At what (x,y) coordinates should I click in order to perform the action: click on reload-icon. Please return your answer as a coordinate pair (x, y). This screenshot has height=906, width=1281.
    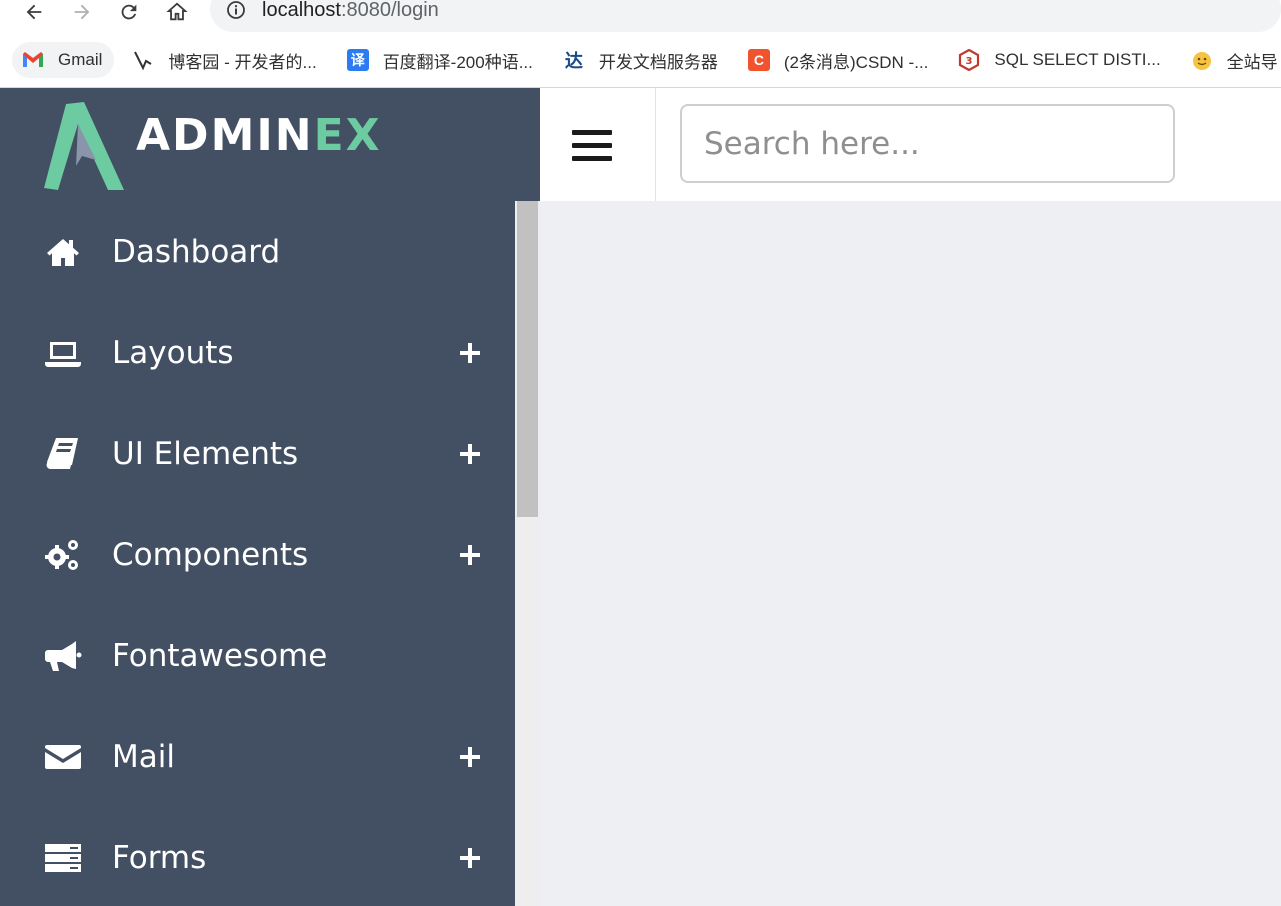
    Looking at the image, I should click on (129, 12).